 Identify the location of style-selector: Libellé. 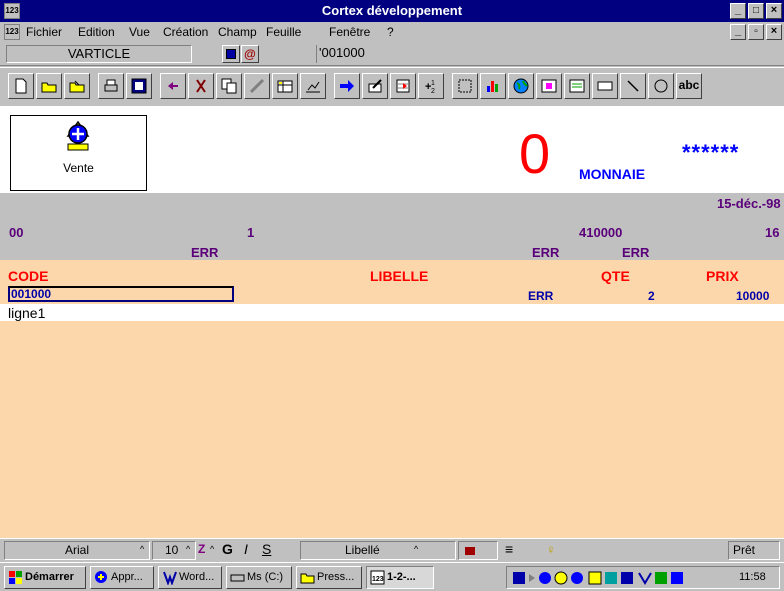
(378, 550).